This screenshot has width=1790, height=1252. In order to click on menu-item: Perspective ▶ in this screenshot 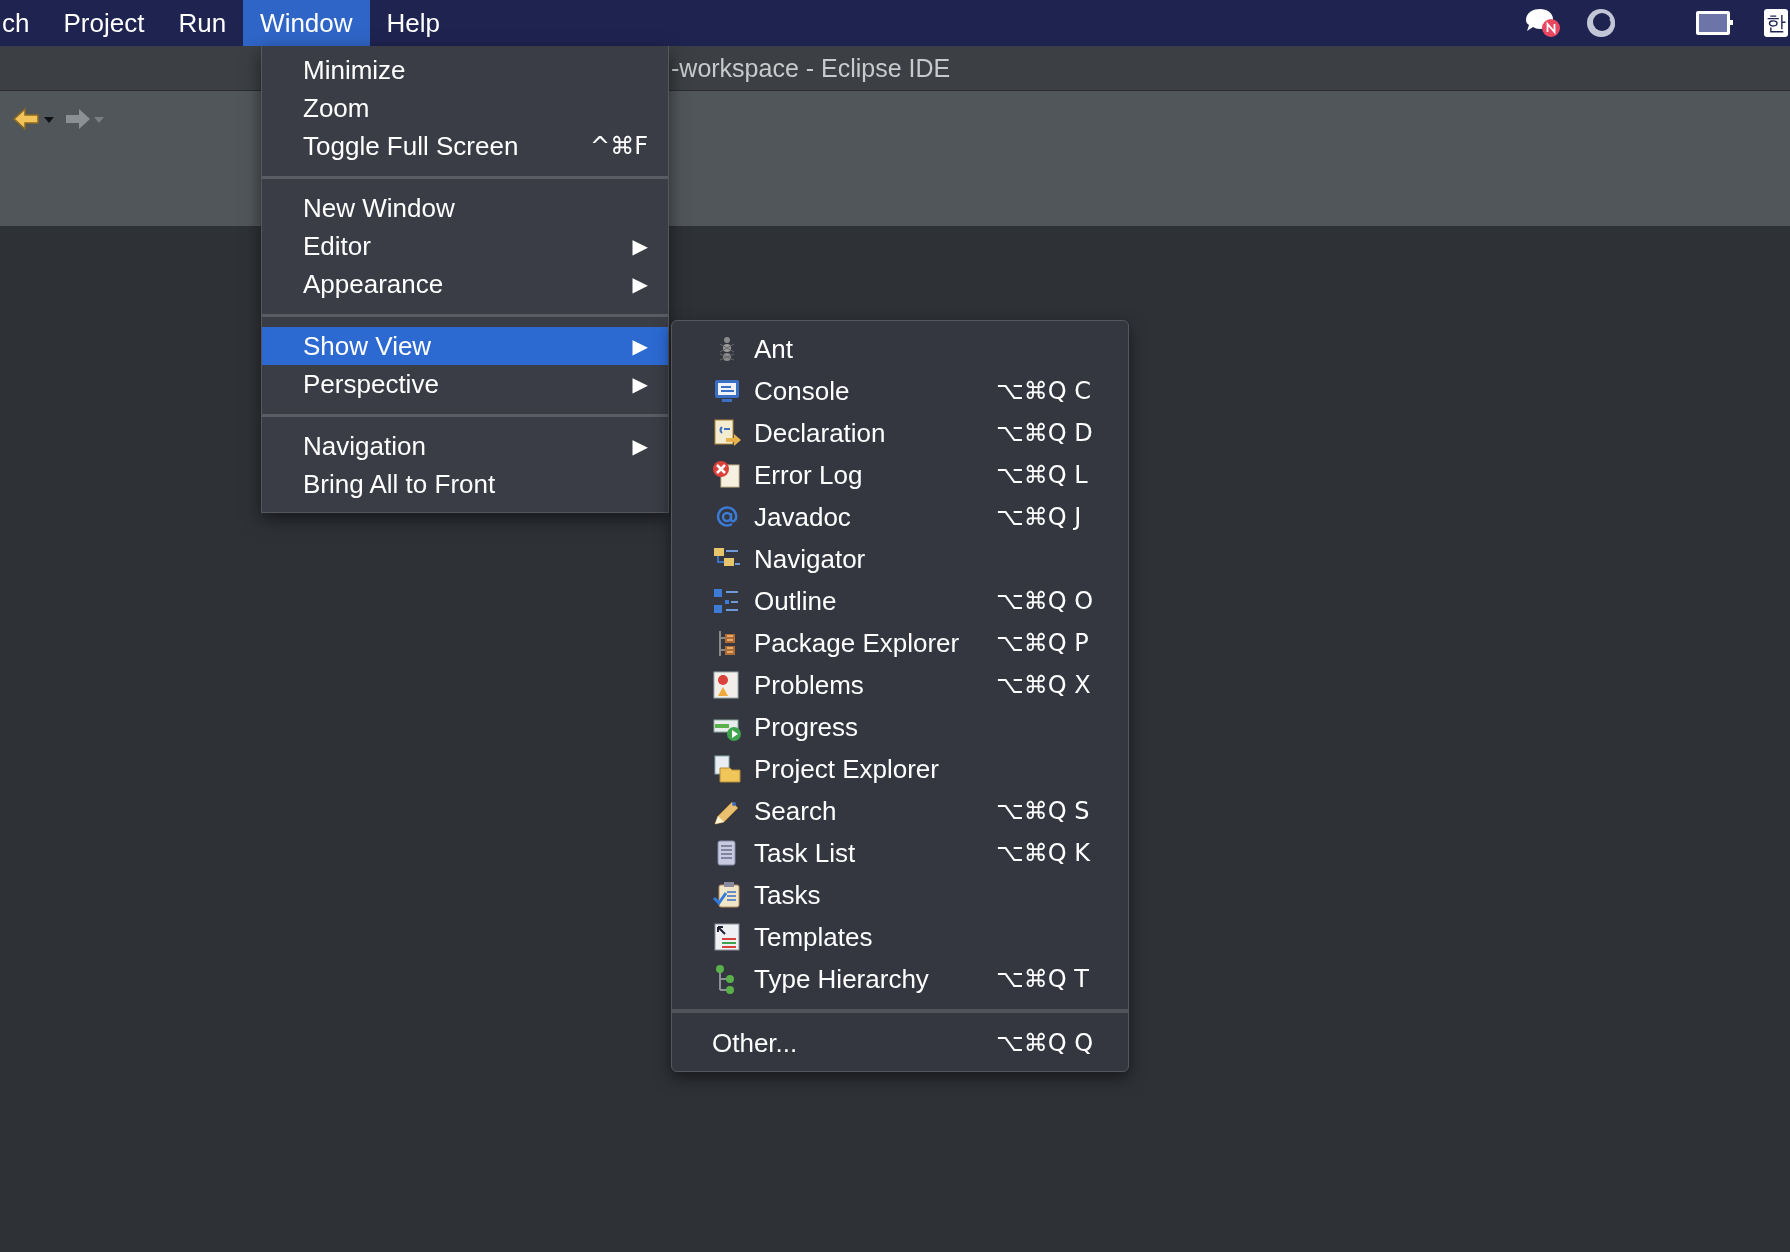, I will do `click(465, 384)`.